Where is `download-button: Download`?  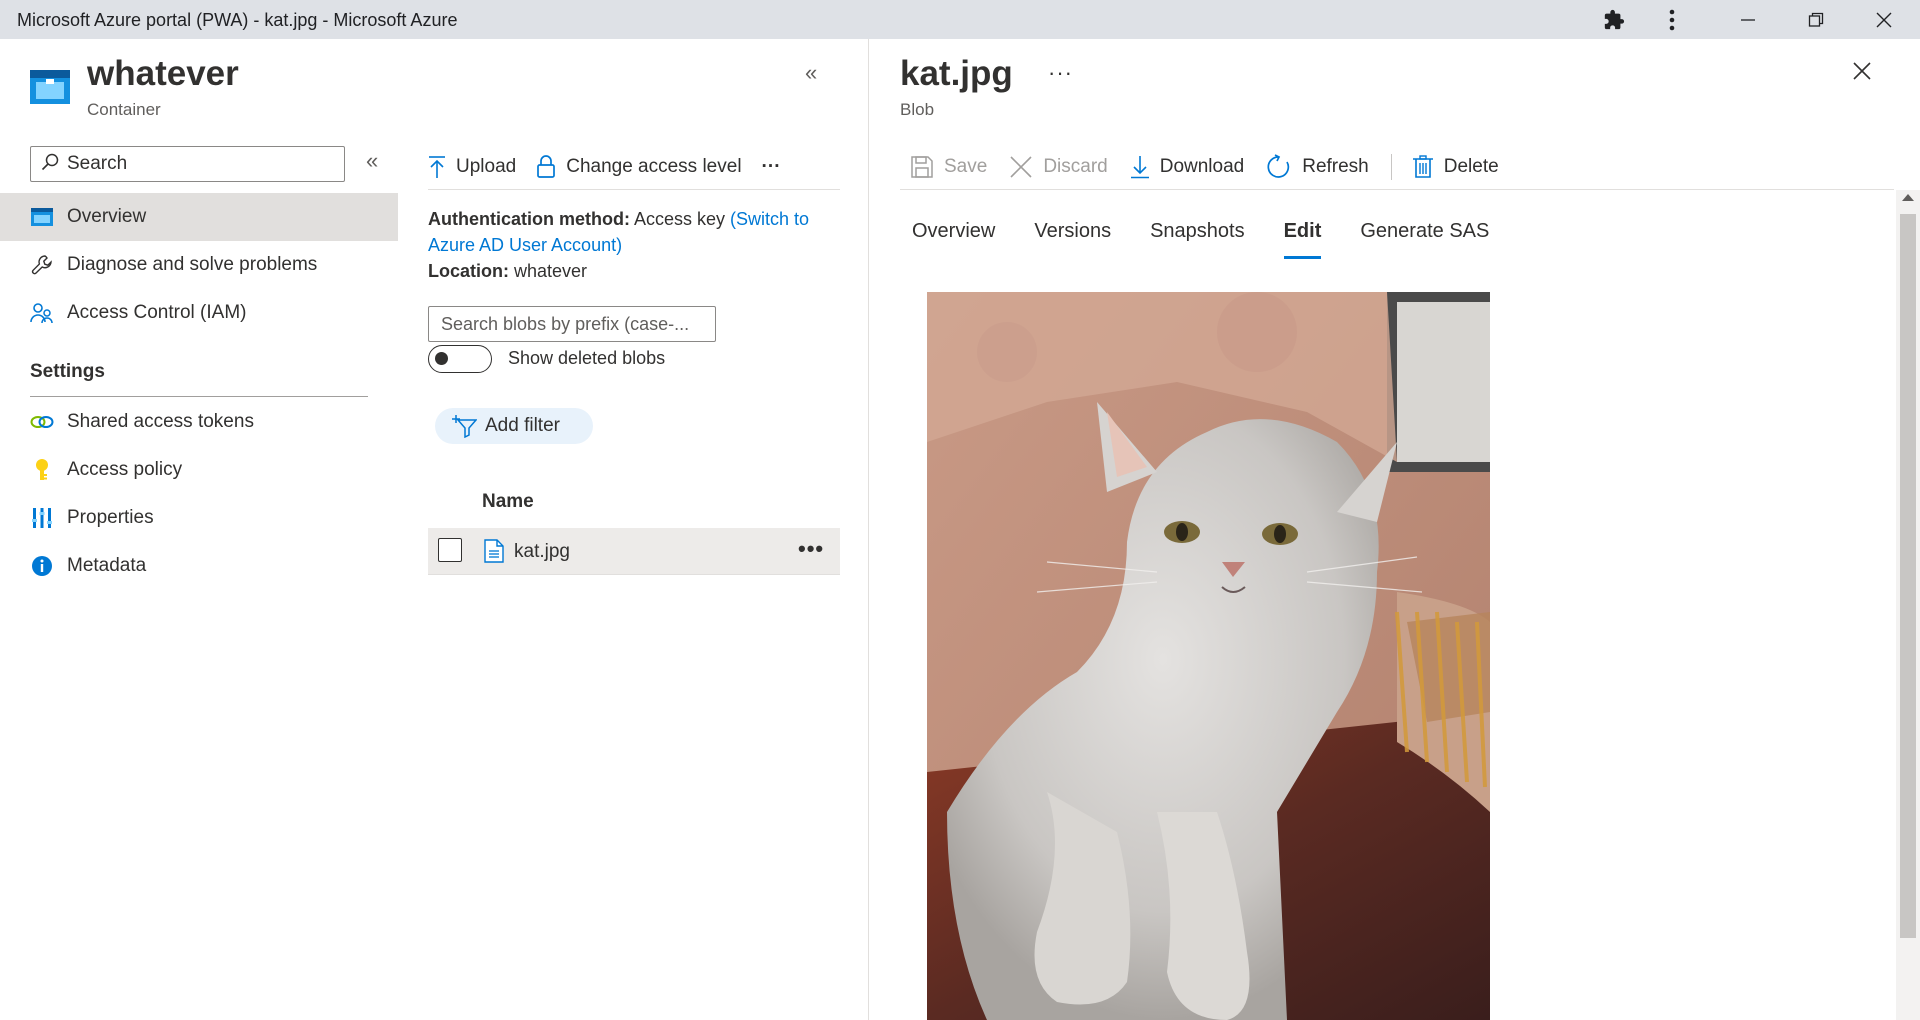 download-button: Download is located at coordinates (1187, 167).